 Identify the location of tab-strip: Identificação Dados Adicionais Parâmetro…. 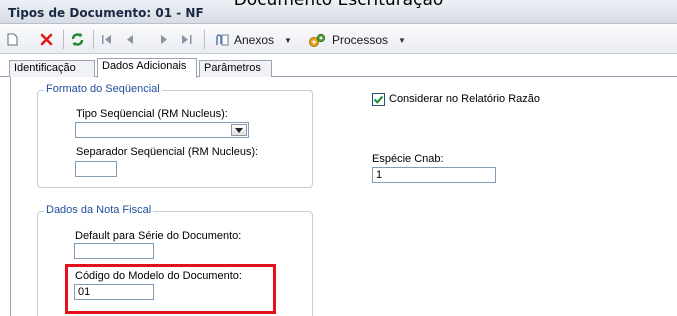
(338, 66).